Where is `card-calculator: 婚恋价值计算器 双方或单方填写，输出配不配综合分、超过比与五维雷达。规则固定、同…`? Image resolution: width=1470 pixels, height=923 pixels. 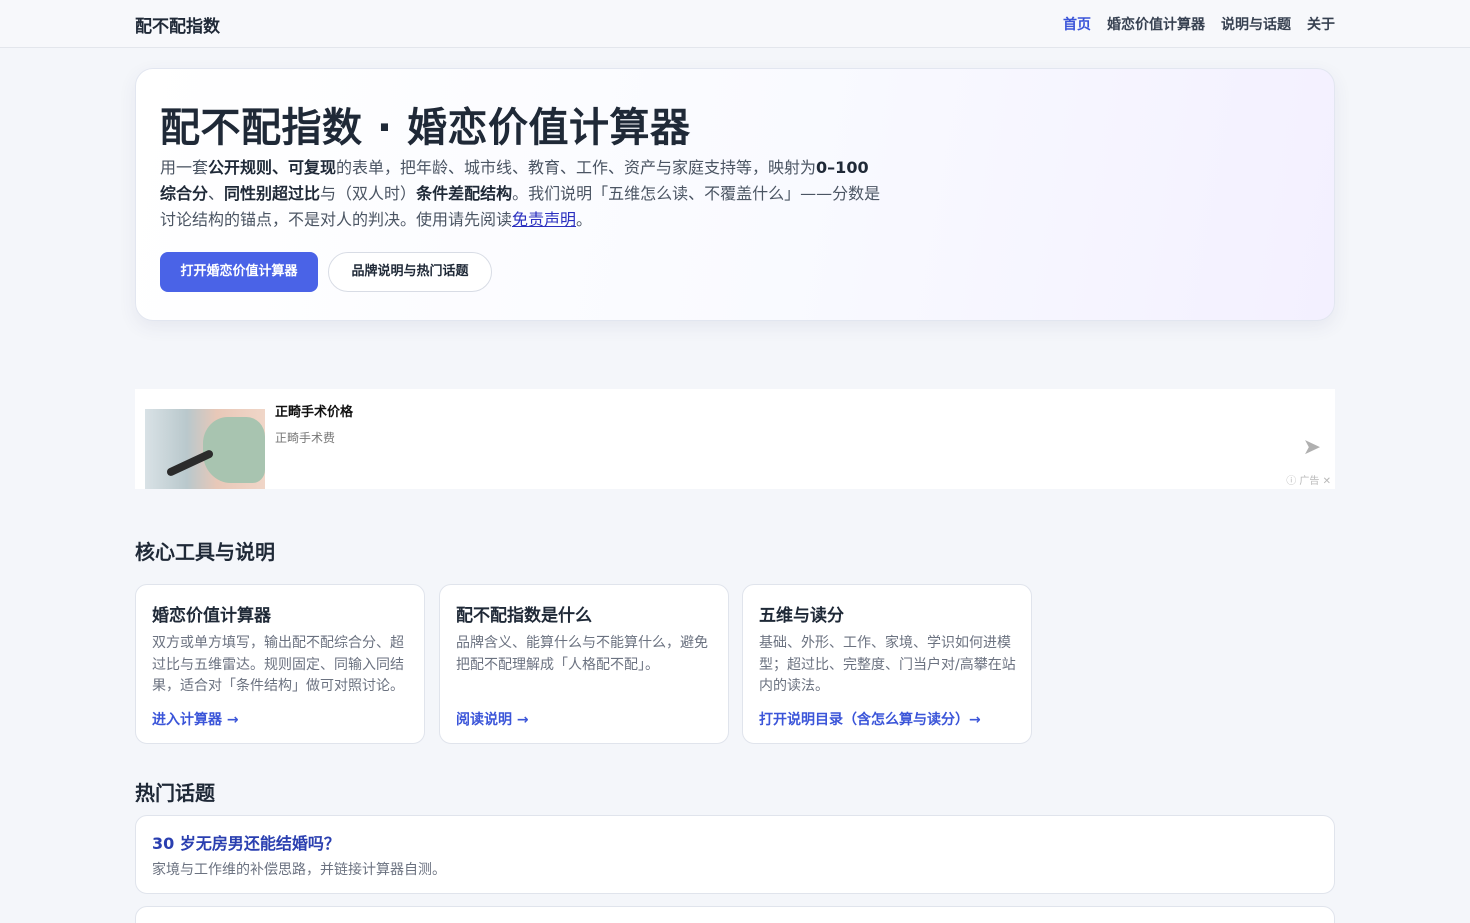
card-calculator: 婚恋价值计算器 双方或单方填写，输出配不配综合分、超过比与五维雷达。规则固定、同… is located at coordinates (280, 664).